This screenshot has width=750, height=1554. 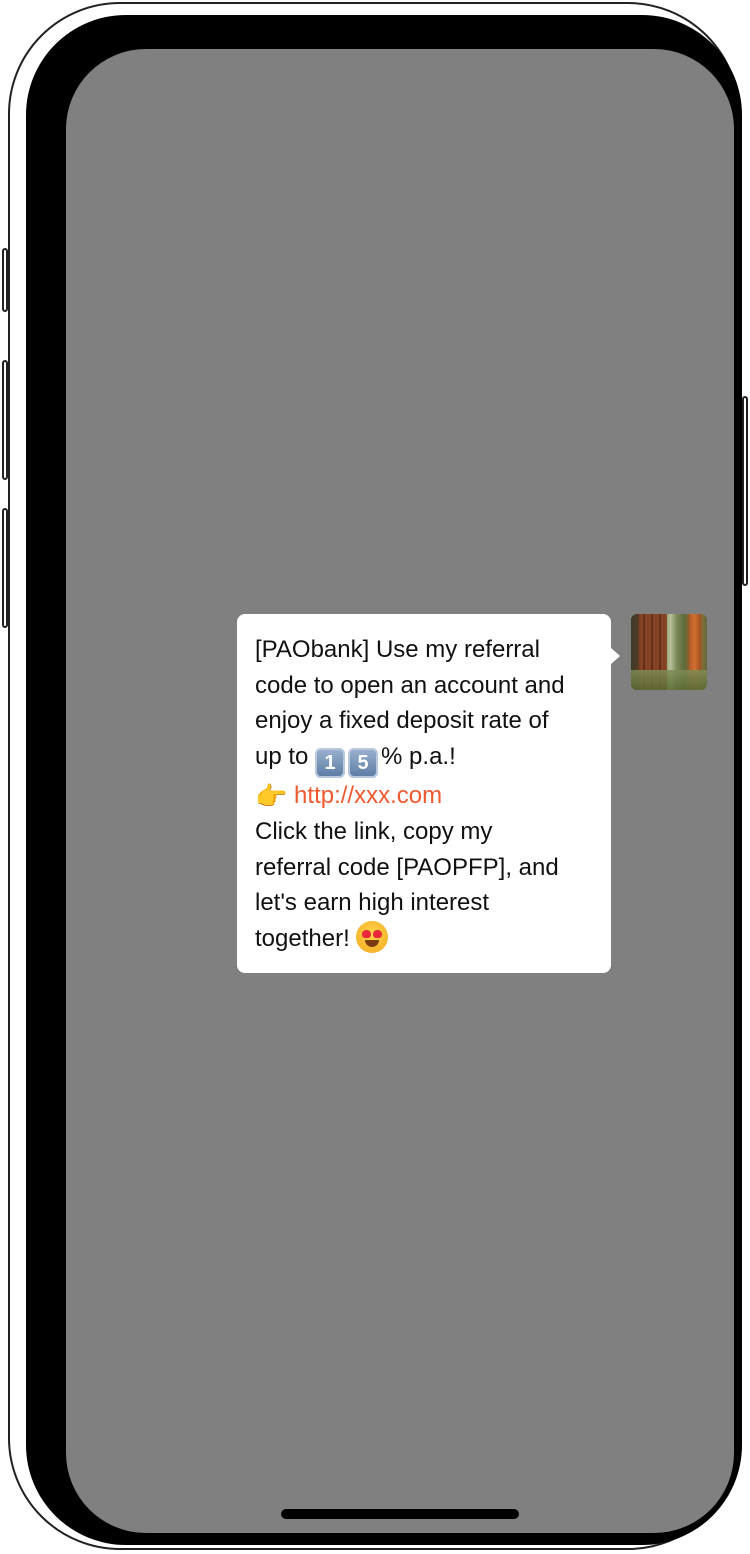 I want to click on keycap-five-icon: 5, so click(x=363, y=762).